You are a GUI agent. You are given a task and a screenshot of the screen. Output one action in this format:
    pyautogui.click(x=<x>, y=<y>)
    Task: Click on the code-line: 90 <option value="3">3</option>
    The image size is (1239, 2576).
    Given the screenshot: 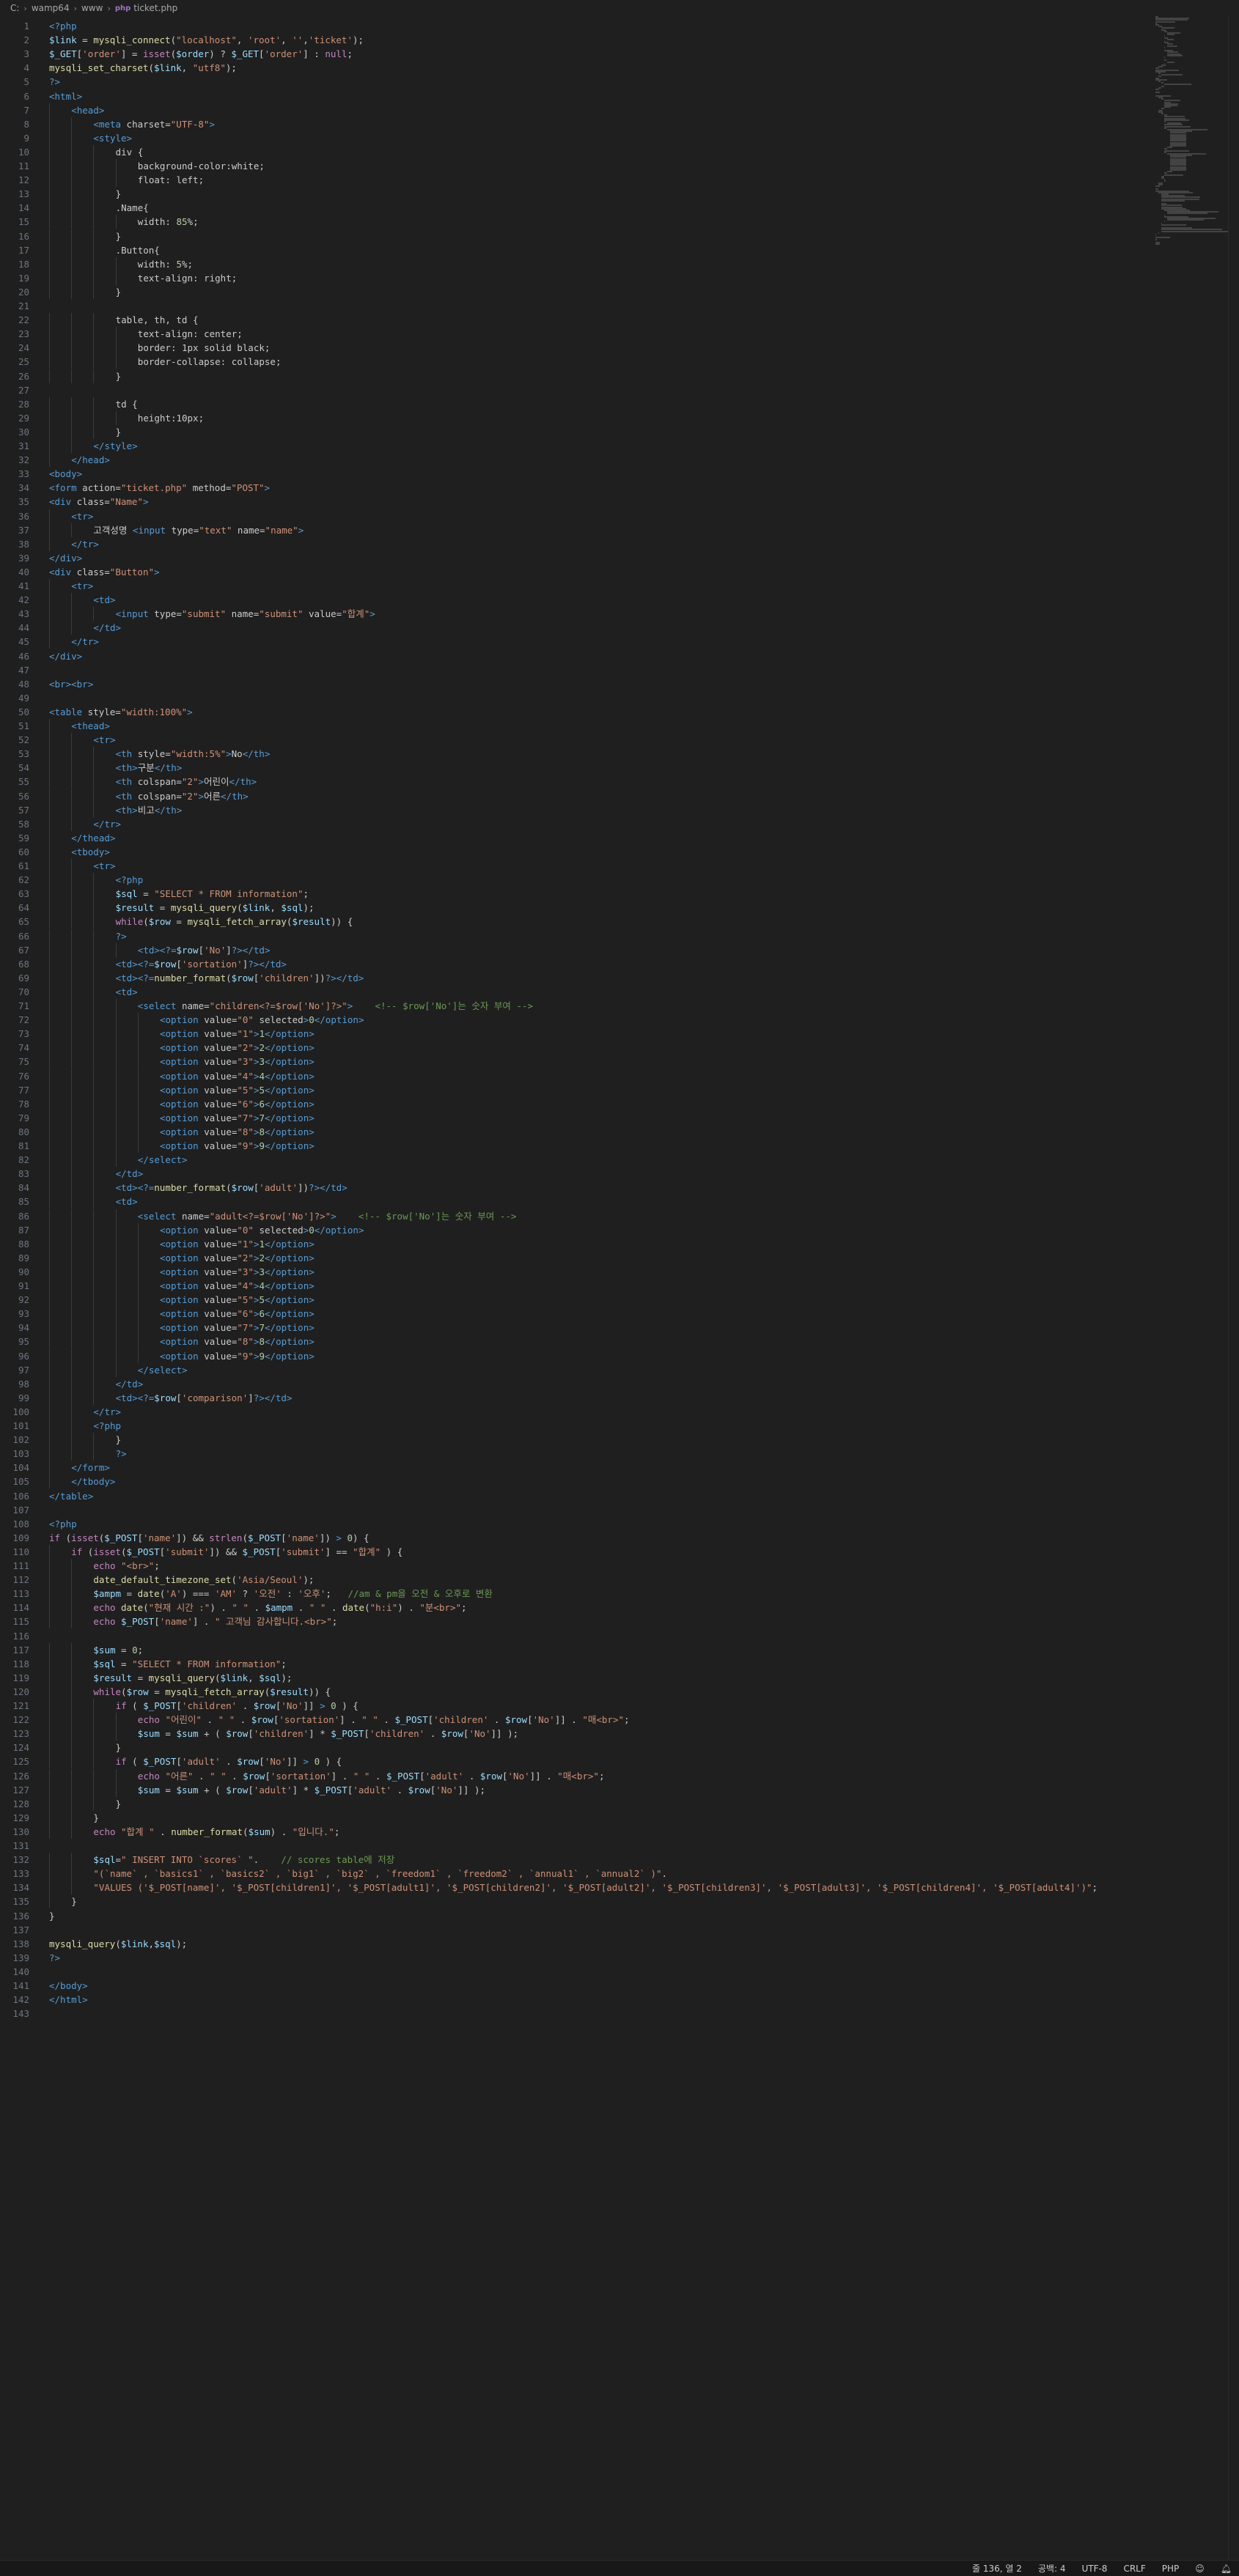 What is the action you would take?
    pyautogui.click(x=157, y=1271)
    